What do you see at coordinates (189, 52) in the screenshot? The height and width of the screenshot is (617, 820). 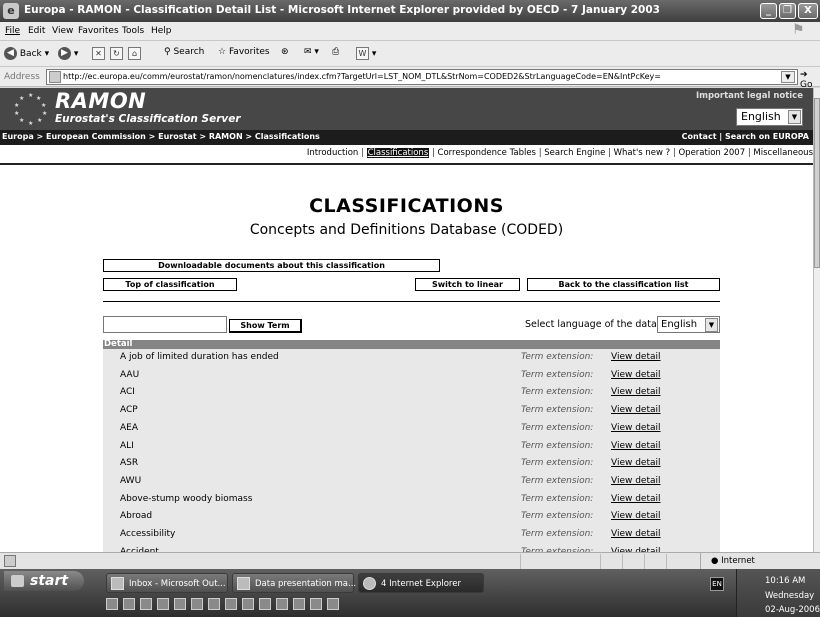 I see `search-label: Search` at bounding box center [189, 52].